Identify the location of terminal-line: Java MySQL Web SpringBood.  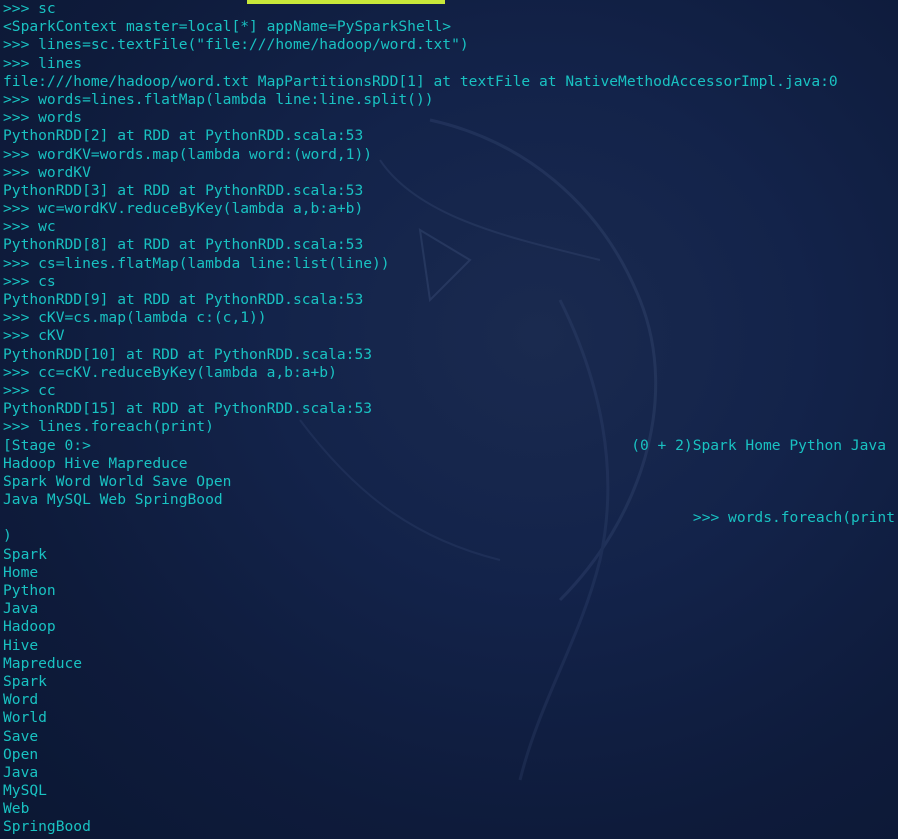
(113, 500).